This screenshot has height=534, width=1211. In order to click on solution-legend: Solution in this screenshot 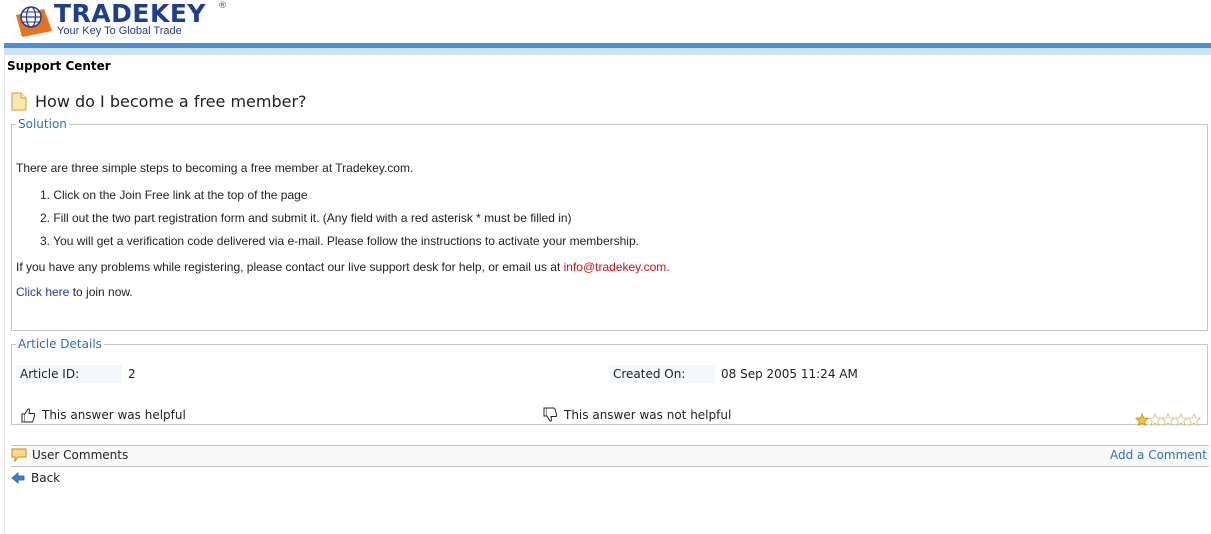, I will do `click(42, 124)`.